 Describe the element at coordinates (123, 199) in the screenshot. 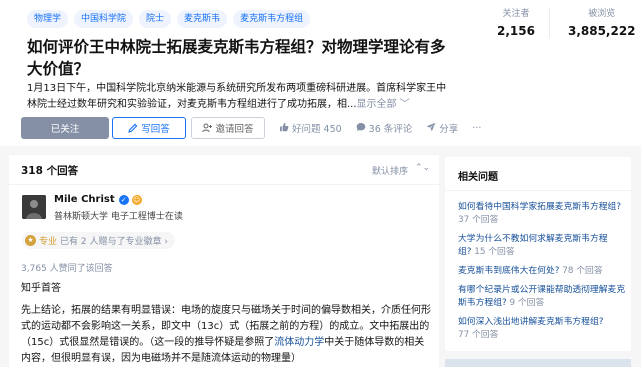

I see `verified-badge-icon: ✓` at that location.